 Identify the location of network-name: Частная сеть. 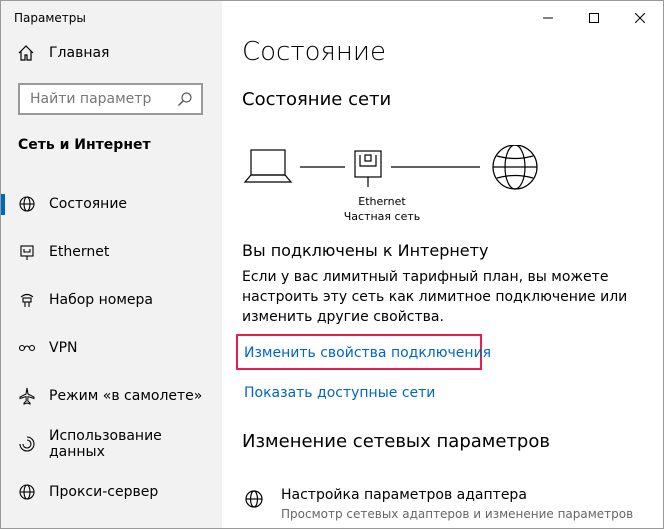
(382, 216).